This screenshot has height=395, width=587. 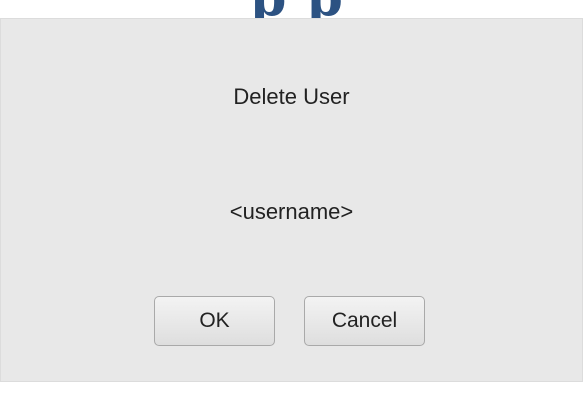 What do you see at coordinates (364, 321) in the screenshot?
I see `cancel-button: Cancel` at bounding box center [364, 321].